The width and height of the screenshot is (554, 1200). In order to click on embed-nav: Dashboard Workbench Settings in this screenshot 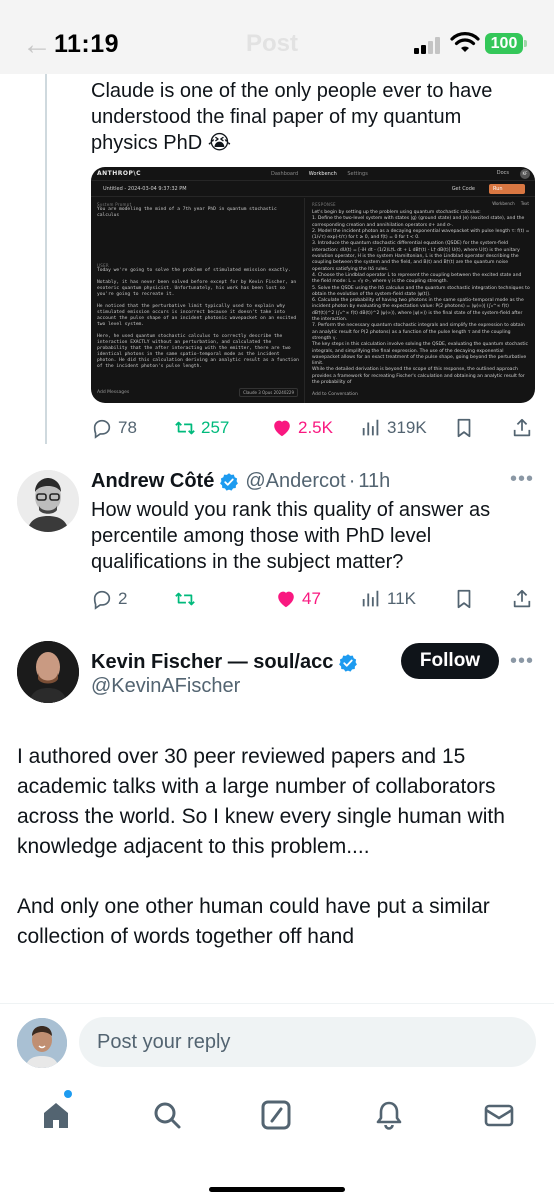, I will do `click(324, 174)`.